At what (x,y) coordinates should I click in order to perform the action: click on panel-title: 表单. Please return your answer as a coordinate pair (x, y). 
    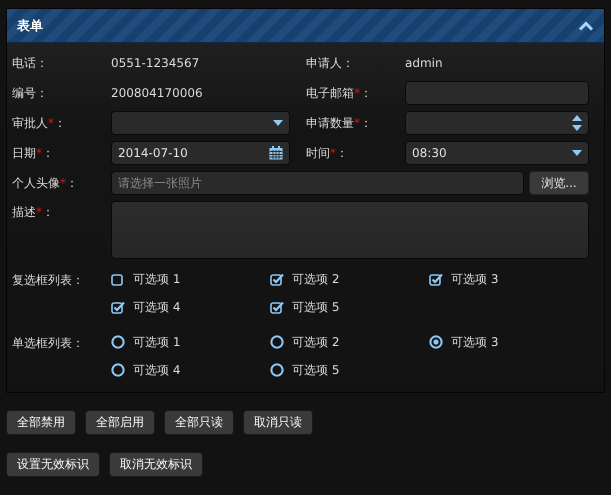
    Looking at the image, I should click on (30, 26).